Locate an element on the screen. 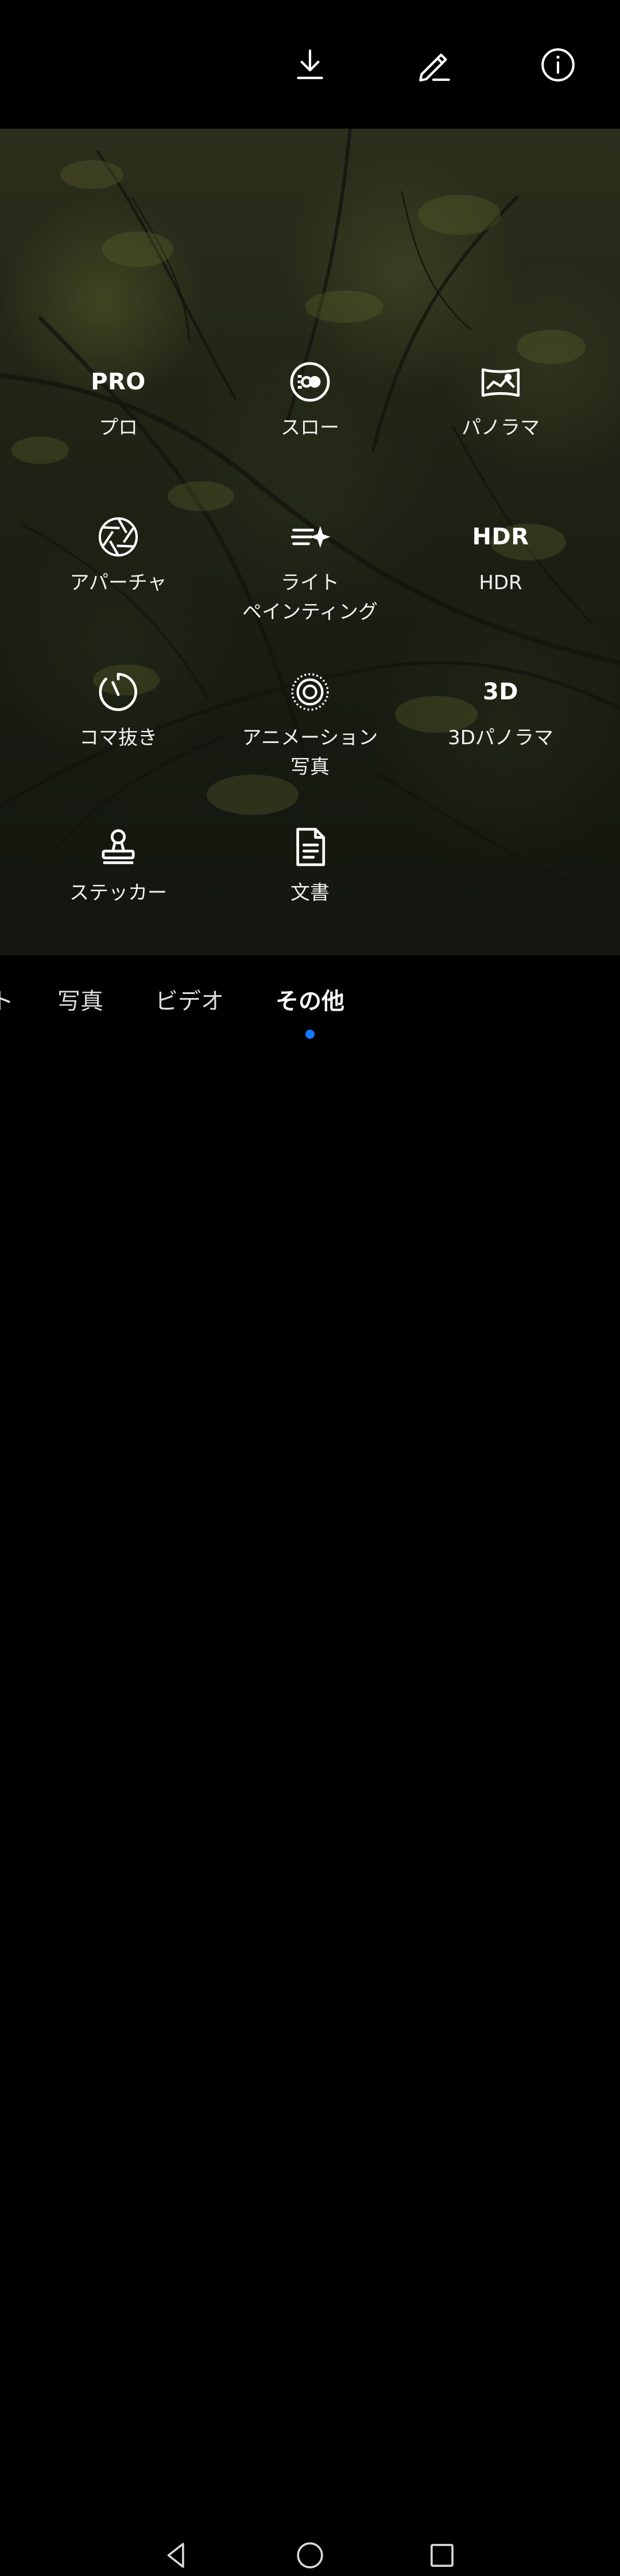  slow-motion-icon is located at coordinates (310, 382).